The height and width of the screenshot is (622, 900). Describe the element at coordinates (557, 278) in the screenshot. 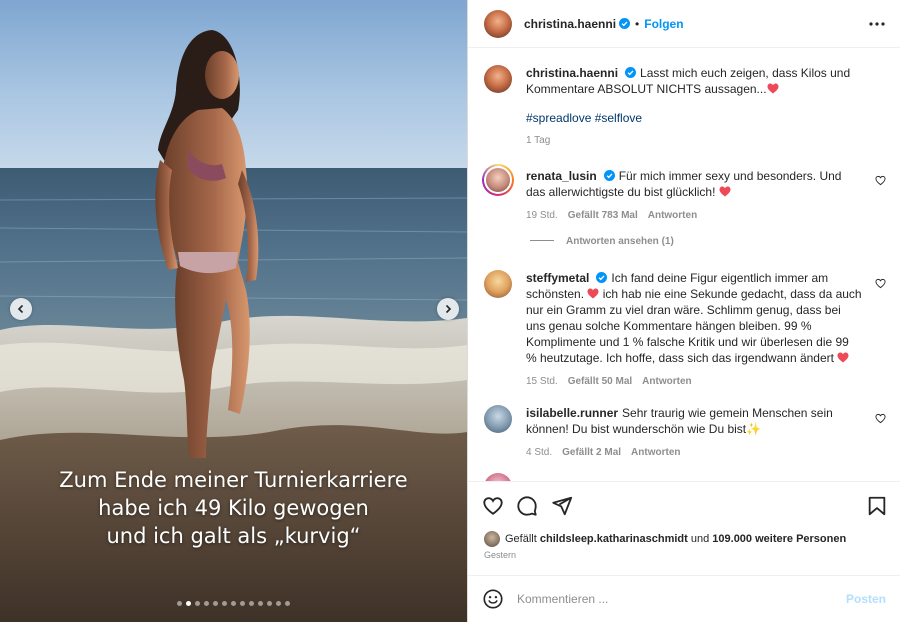

I see `comment-username: steffymetal` at that location.